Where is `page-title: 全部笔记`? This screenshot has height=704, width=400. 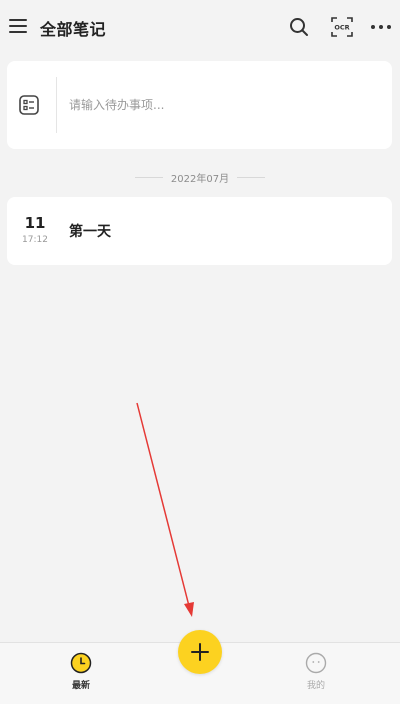
page-title: 全部笔记 is located at coordinates (73, 29).